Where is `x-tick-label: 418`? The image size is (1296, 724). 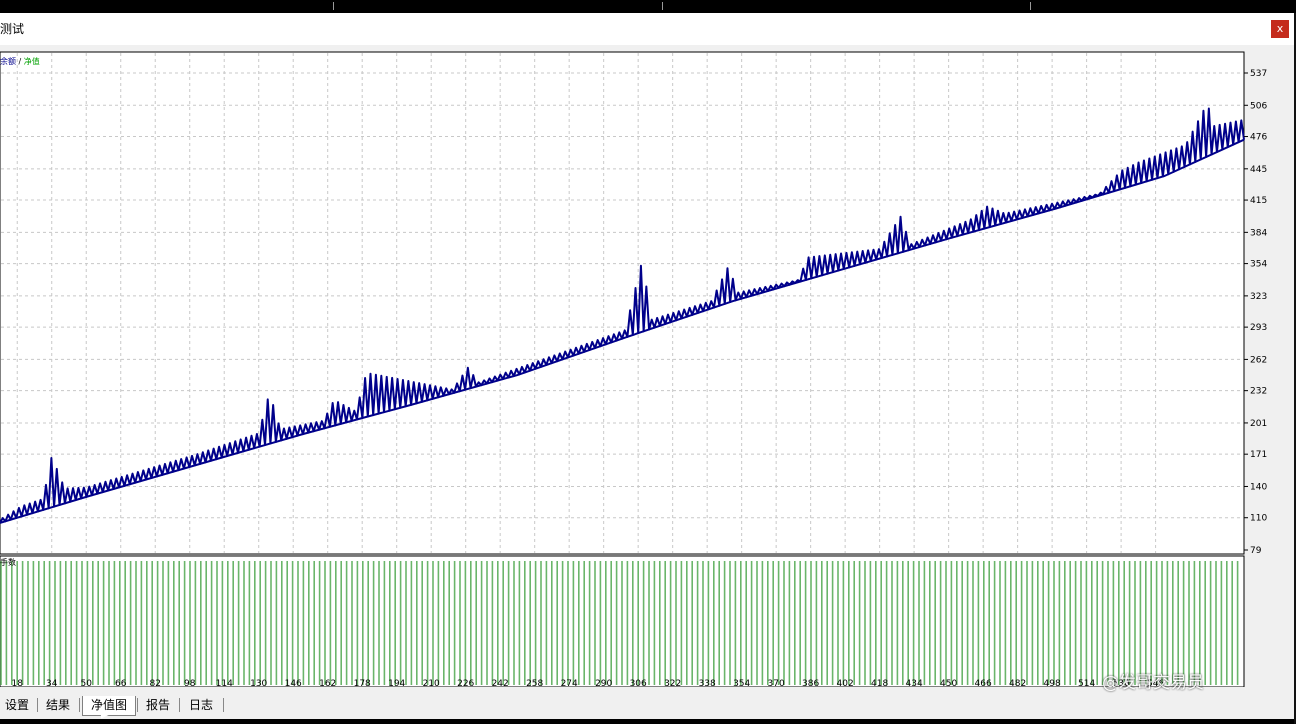 x-tick-label: 418 is located at coordinates (879, 683).